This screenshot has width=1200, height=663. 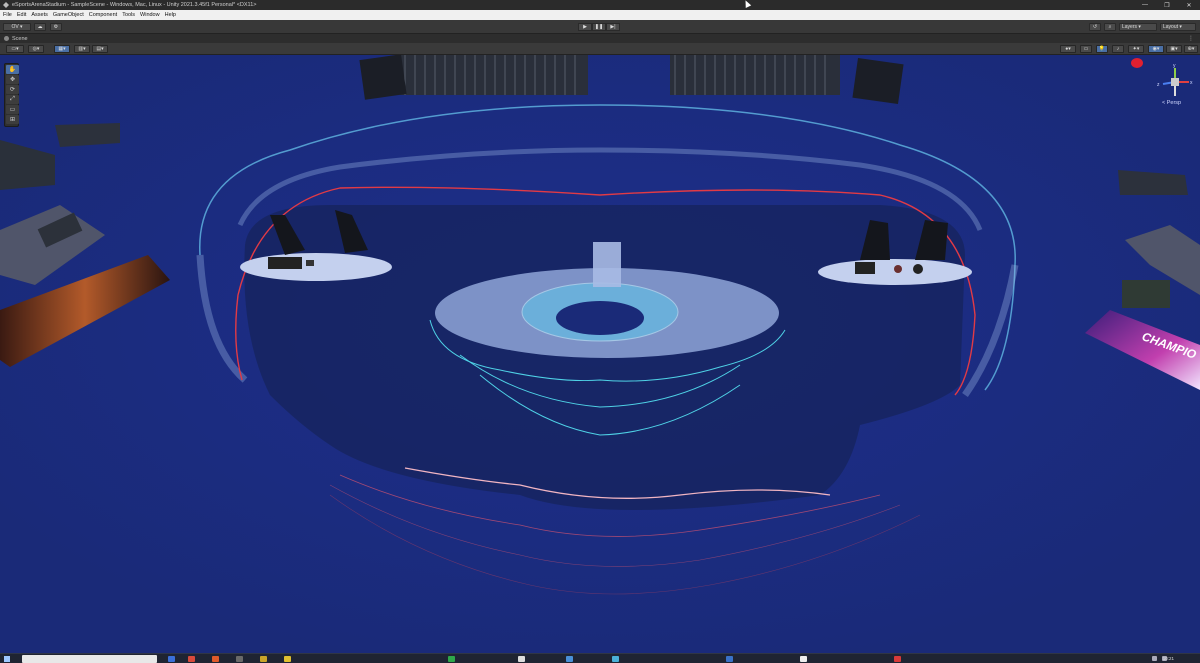 I want to click on scene-toolbar: ▭▾ ◎▾ ▦▾ ▥▾ ▤▾ ●▾ ▭ 💡 ♪ ✦▾ ◉▾ ▣▾ ⊕▾, so click(x=600, y=49).